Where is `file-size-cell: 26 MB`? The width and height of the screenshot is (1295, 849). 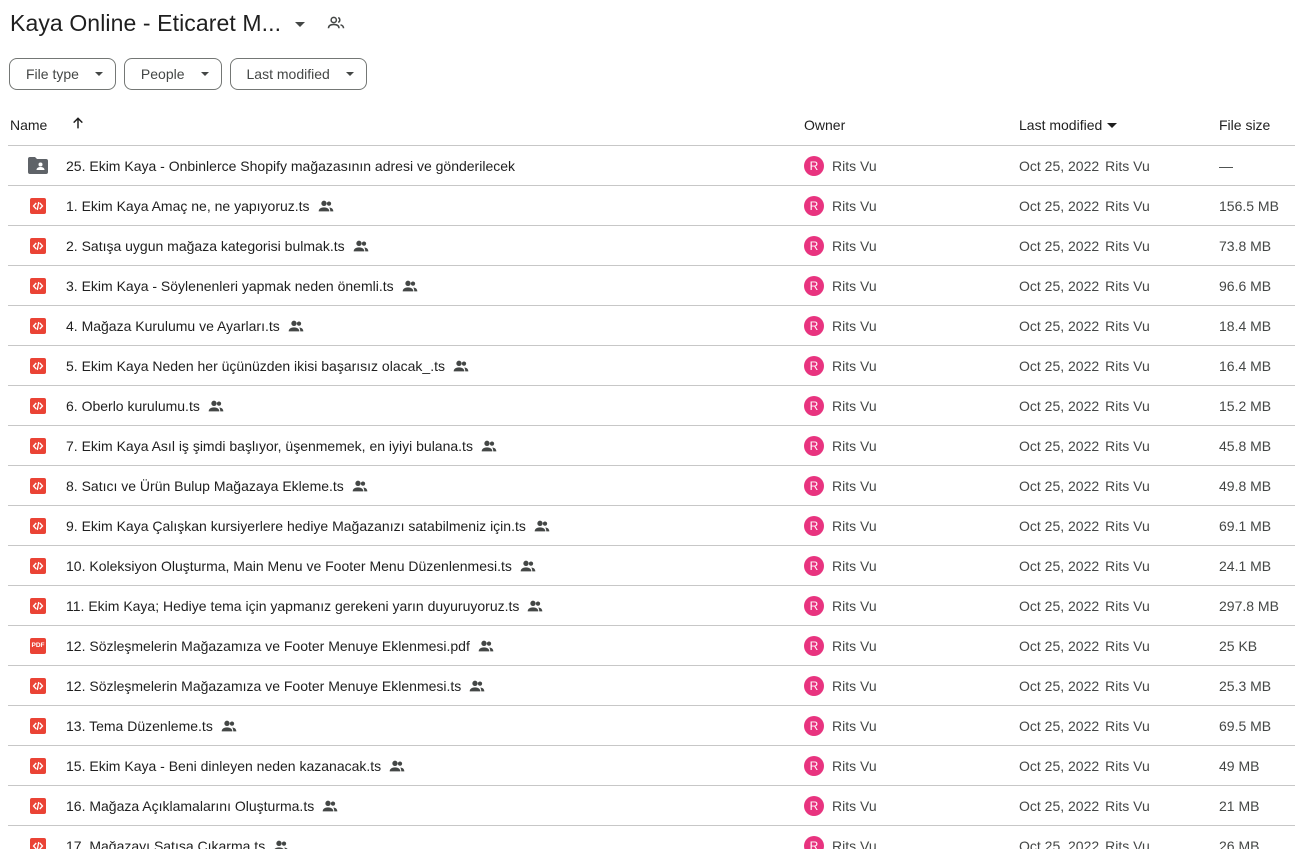 file-size-cell: 26 MB is located at coordinates (1239, 843).